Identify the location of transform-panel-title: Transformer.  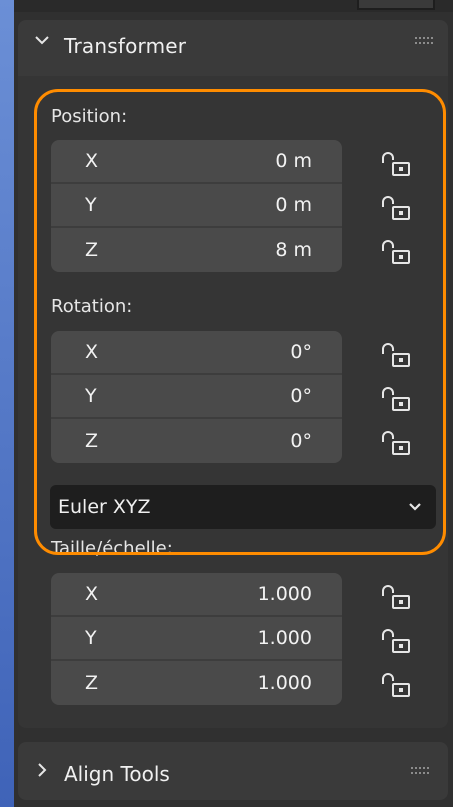
(125, 46).